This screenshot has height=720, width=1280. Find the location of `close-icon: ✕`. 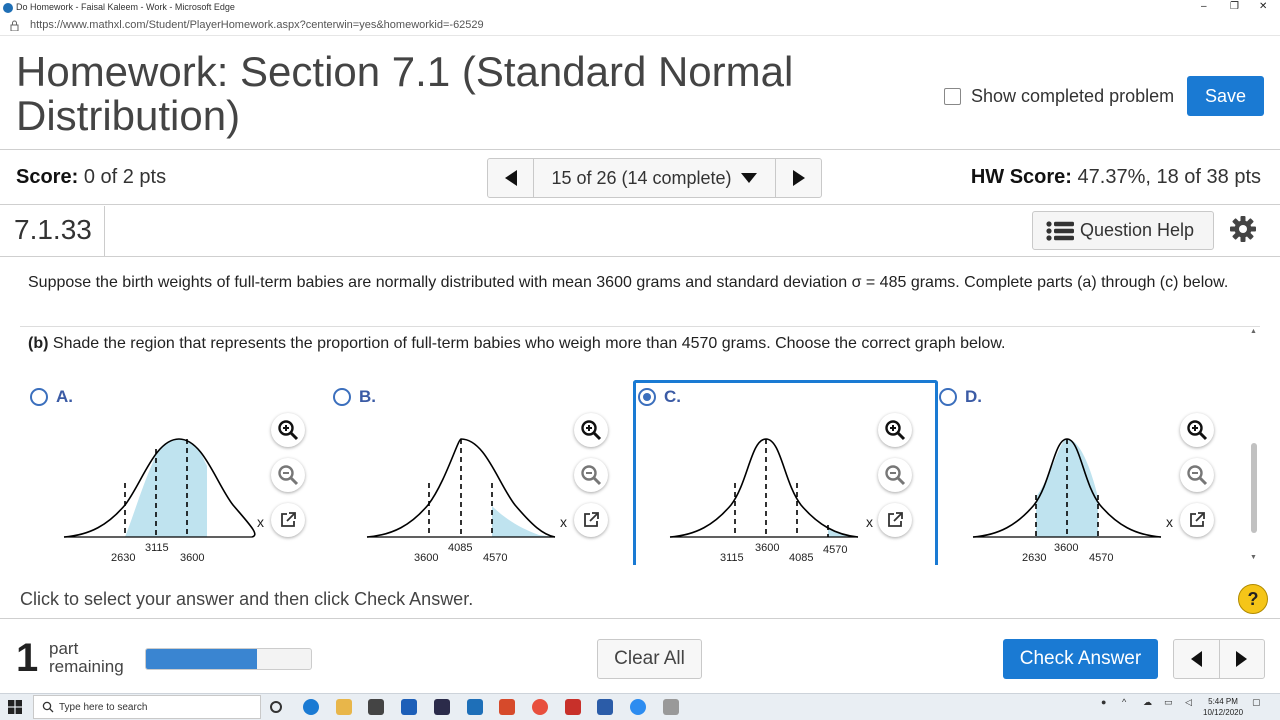

close-icon: ✕ is located at coordinates (1263, 6).